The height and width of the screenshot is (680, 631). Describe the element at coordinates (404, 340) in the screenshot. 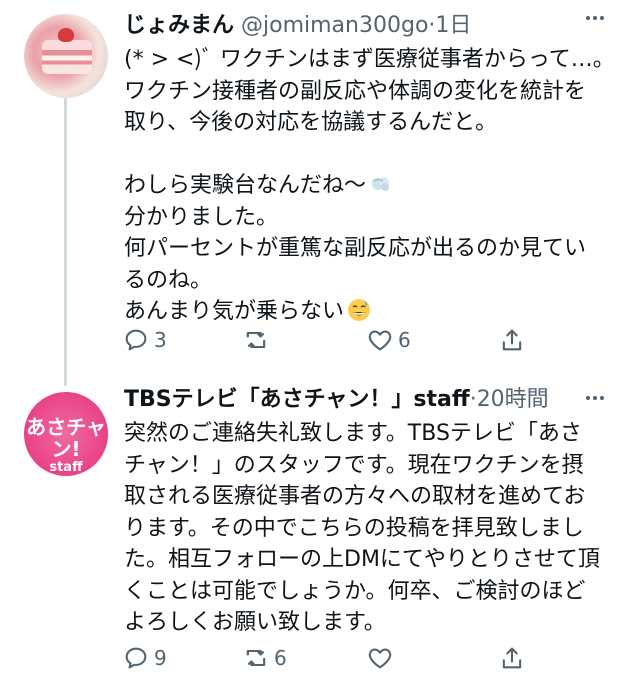

I see `like-count: 6` at that location.